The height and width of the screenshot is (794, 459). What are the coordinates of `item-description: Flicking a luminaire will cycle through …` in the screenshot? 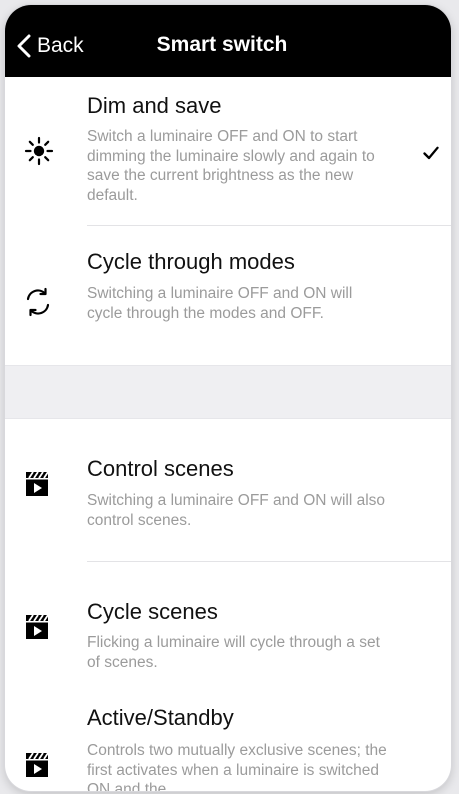 It's located at (233, 652).